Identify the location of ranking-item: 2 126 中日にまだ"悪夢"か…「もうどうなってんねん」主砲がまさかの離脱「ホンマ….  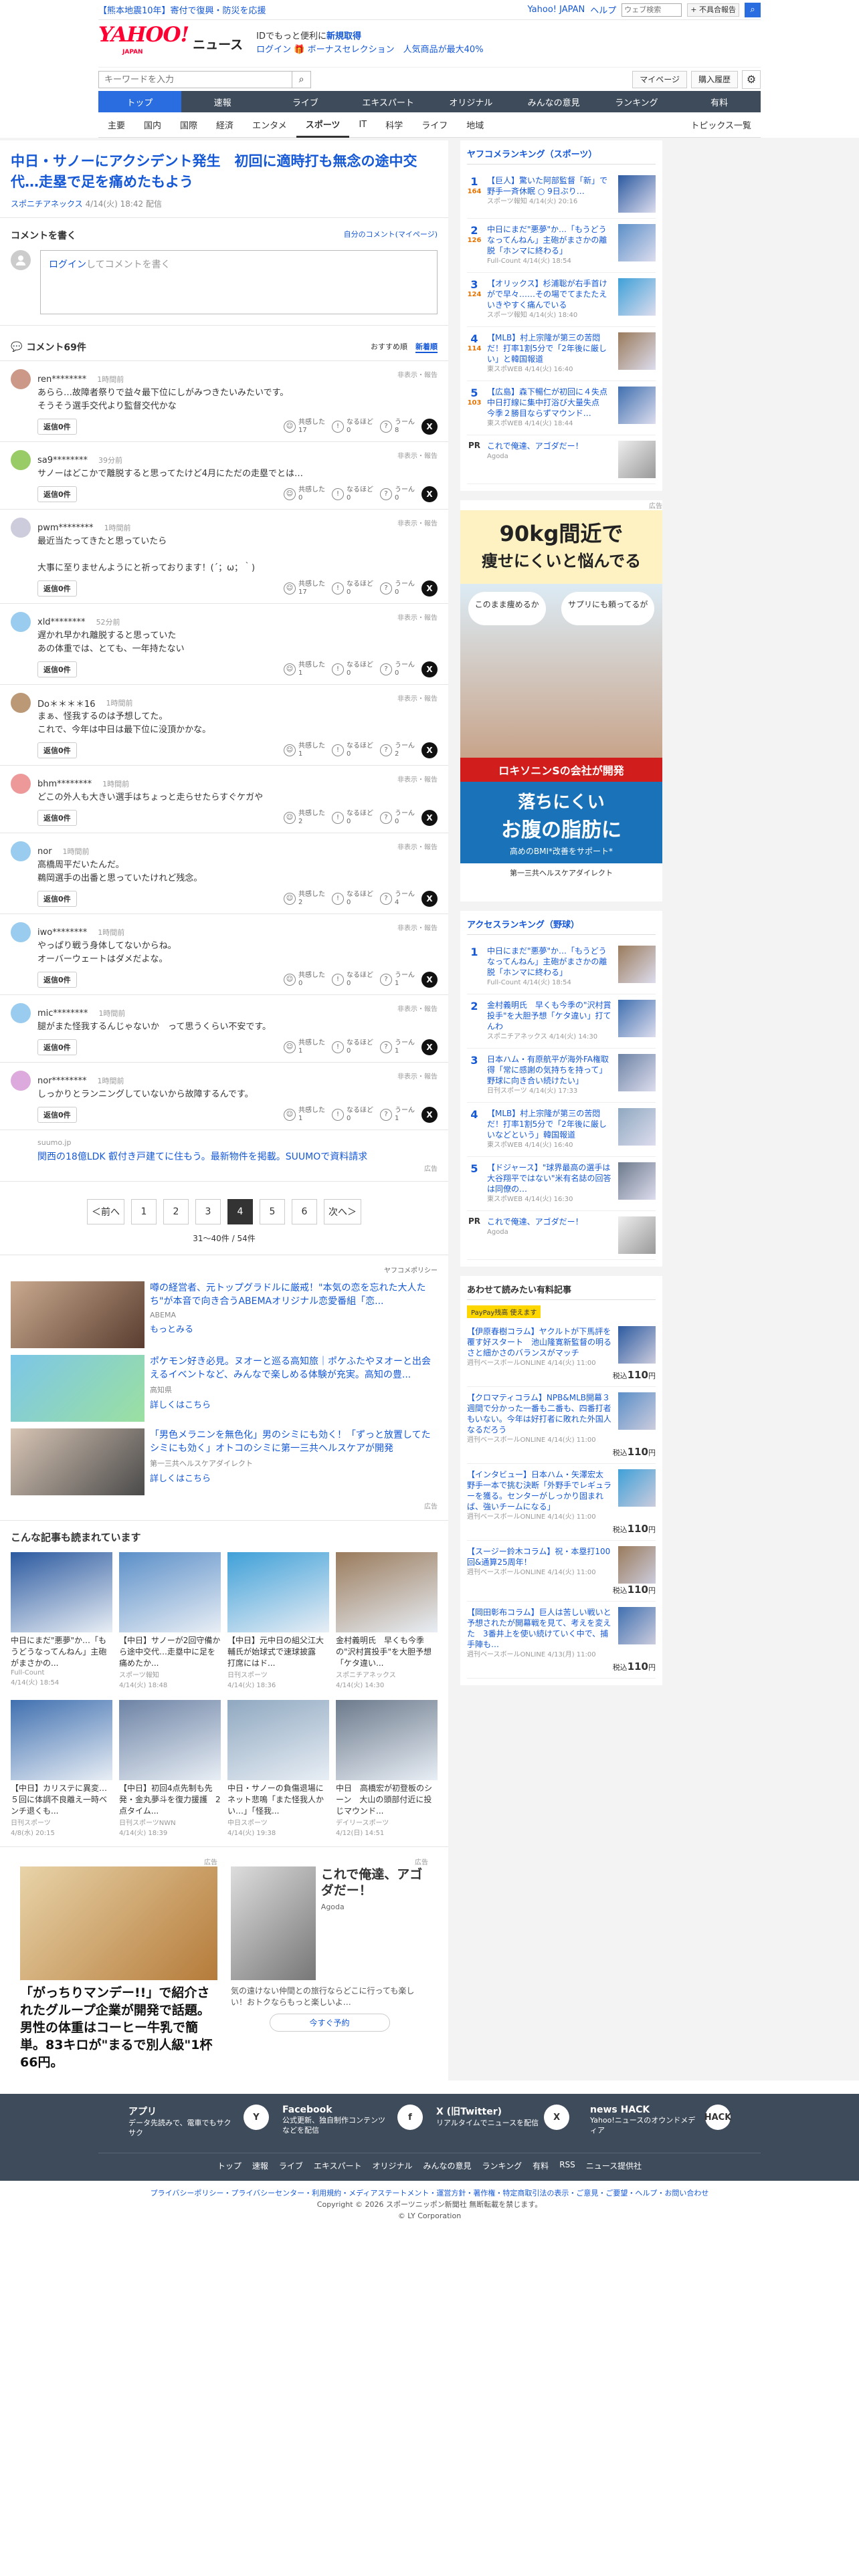
(562, 246).